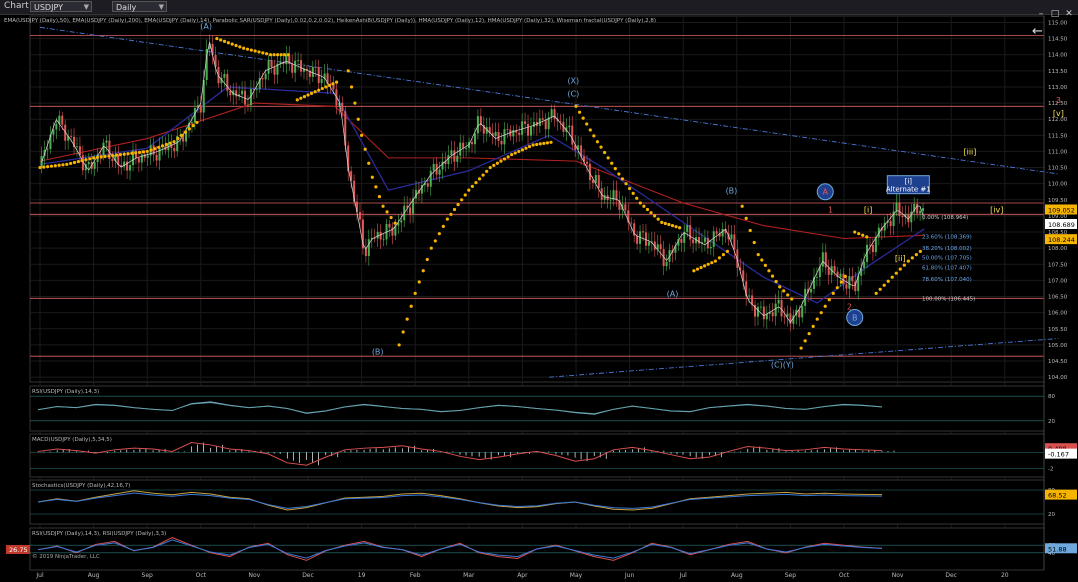  I want to click on timeframe-value: Daily, so click(126, 7).